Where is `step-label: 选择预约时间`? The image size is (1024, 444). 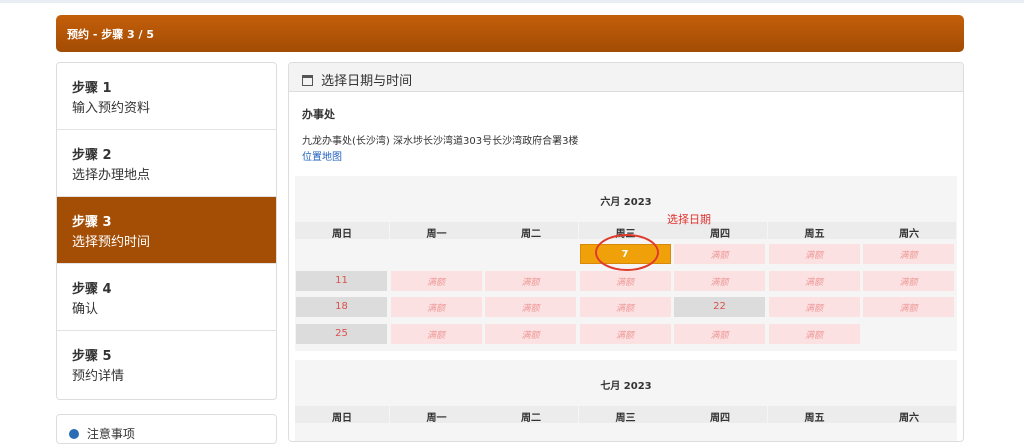
step-label: 选择预约时间 is located at coordinates (111, 242).